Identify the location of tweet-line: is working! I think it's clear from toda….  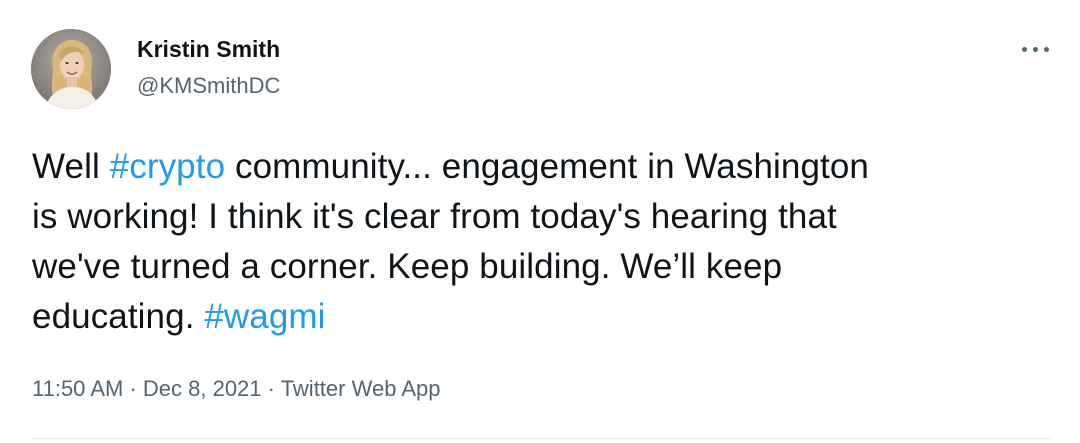
(542, 217).